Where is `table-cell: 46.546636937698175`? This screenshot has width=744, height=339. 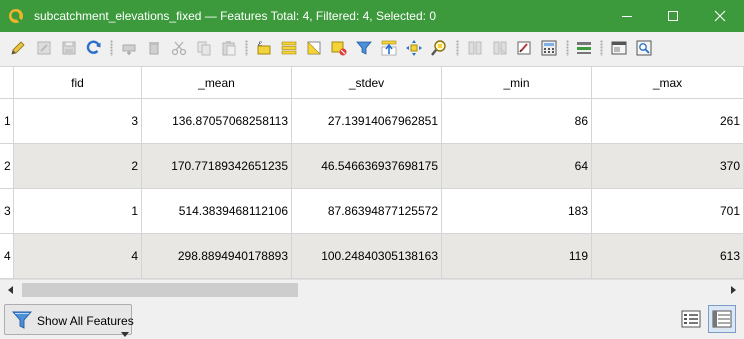
table-cell: 46.546636937698175 is located at coordinates (367, 166).